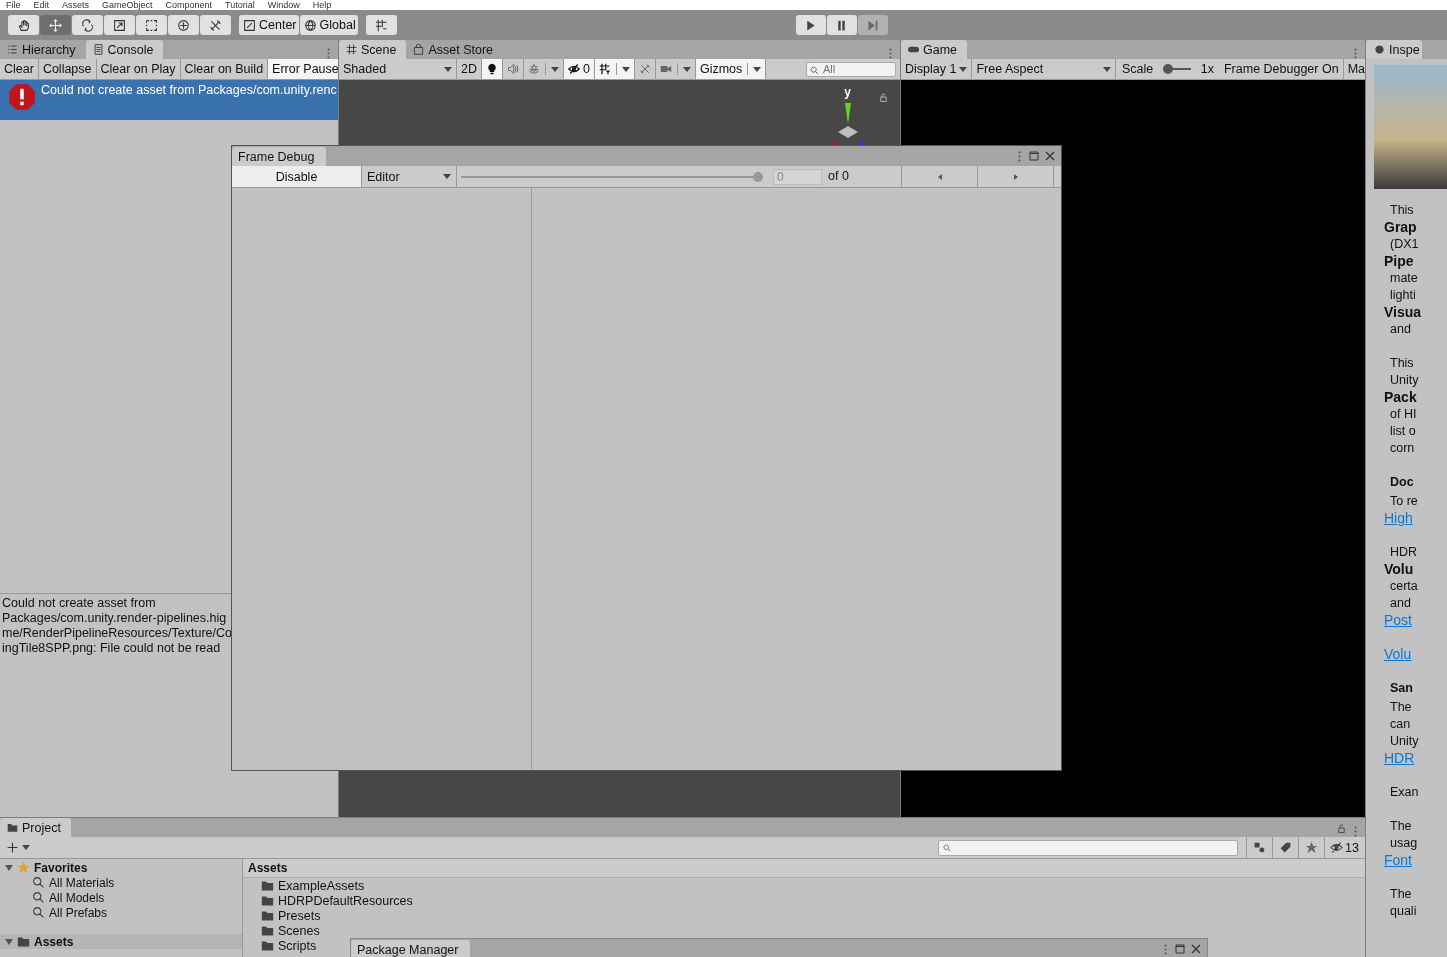 The height and width of the screenshot is (957, 1447). Describe the element at coordinates (328, 25) in the screenshot. I see `pivot-button: Global` at that location.